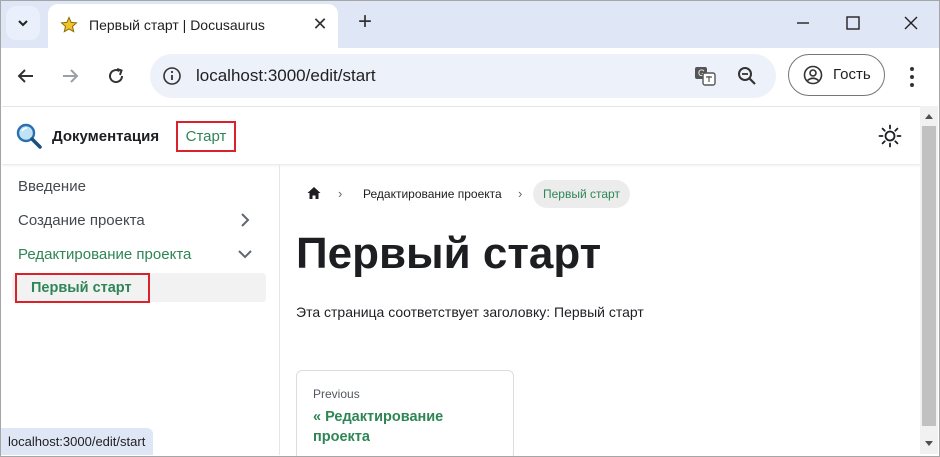 The width and height of the screenshot is (940, 457). I want to click on translate-icon: G, so click(705, 76).